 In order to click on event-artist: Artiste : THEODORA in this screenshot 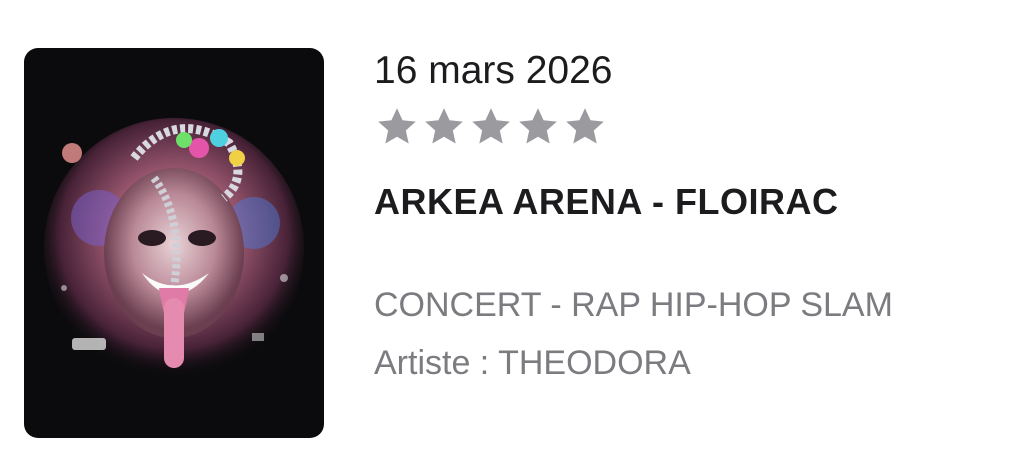, I will do `click(532, 363)`.